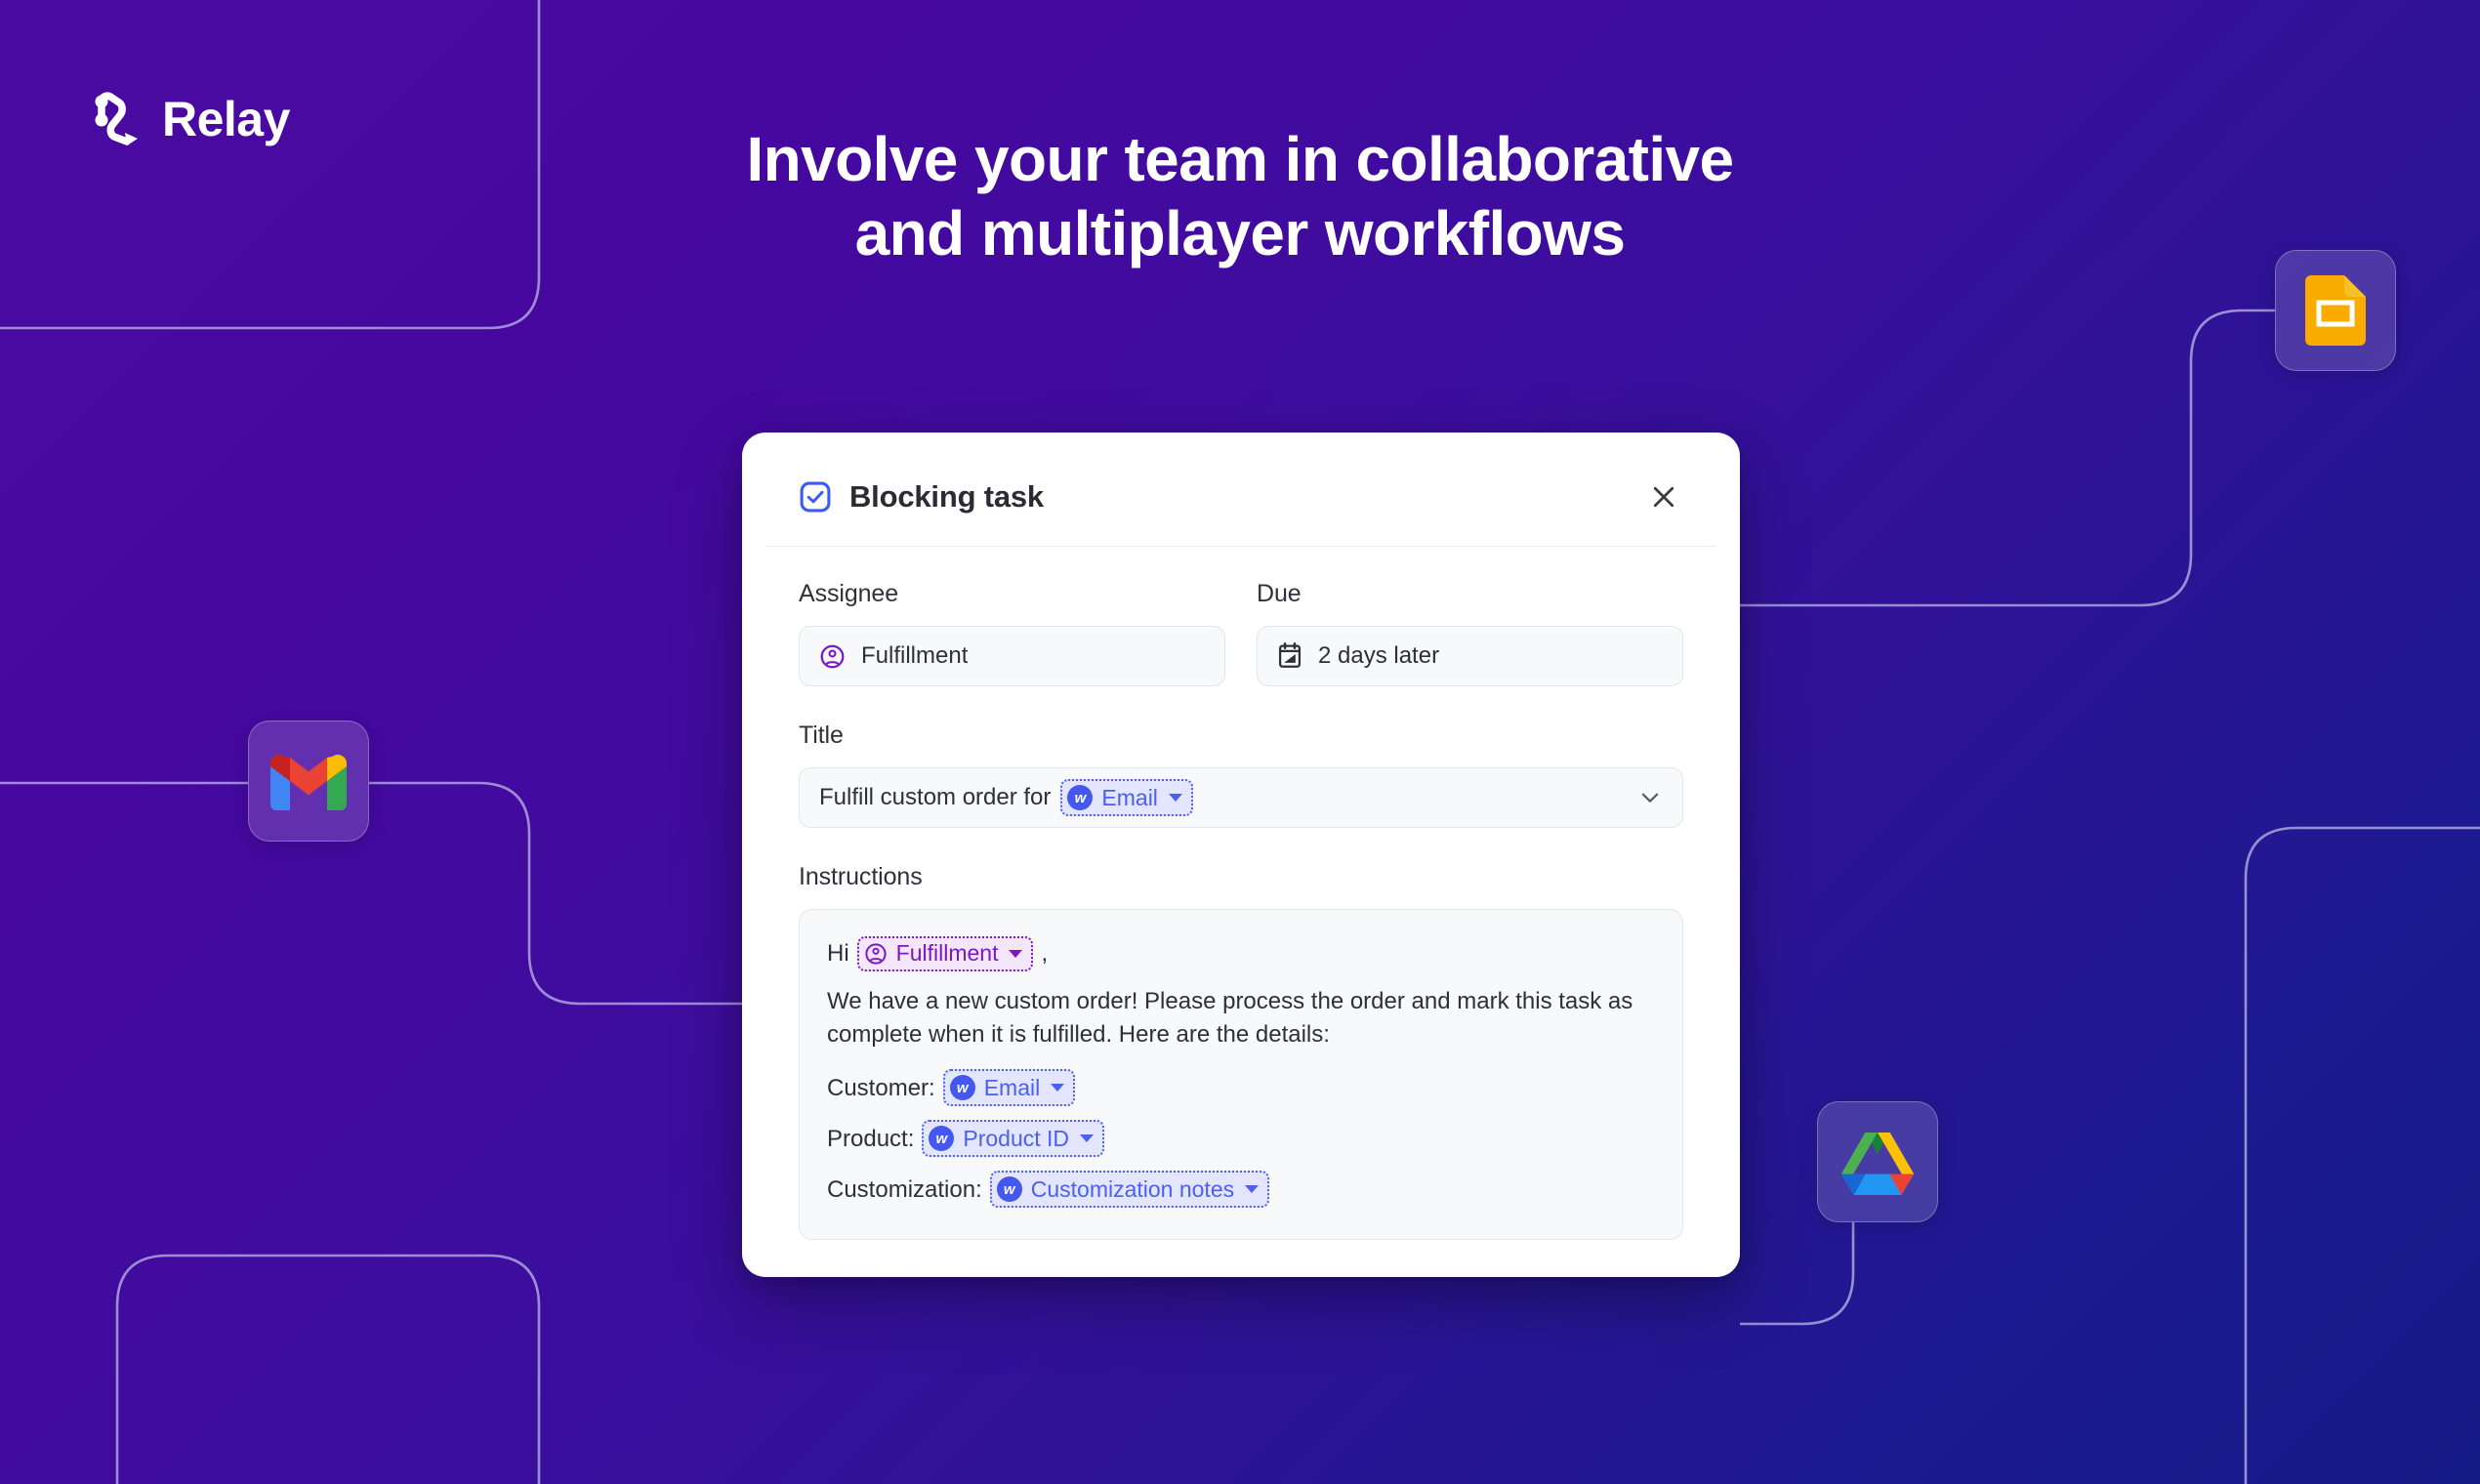  Describe the element at coordinates (226, 119) in the screenshot. I see `brand-name: Relay` at that location.